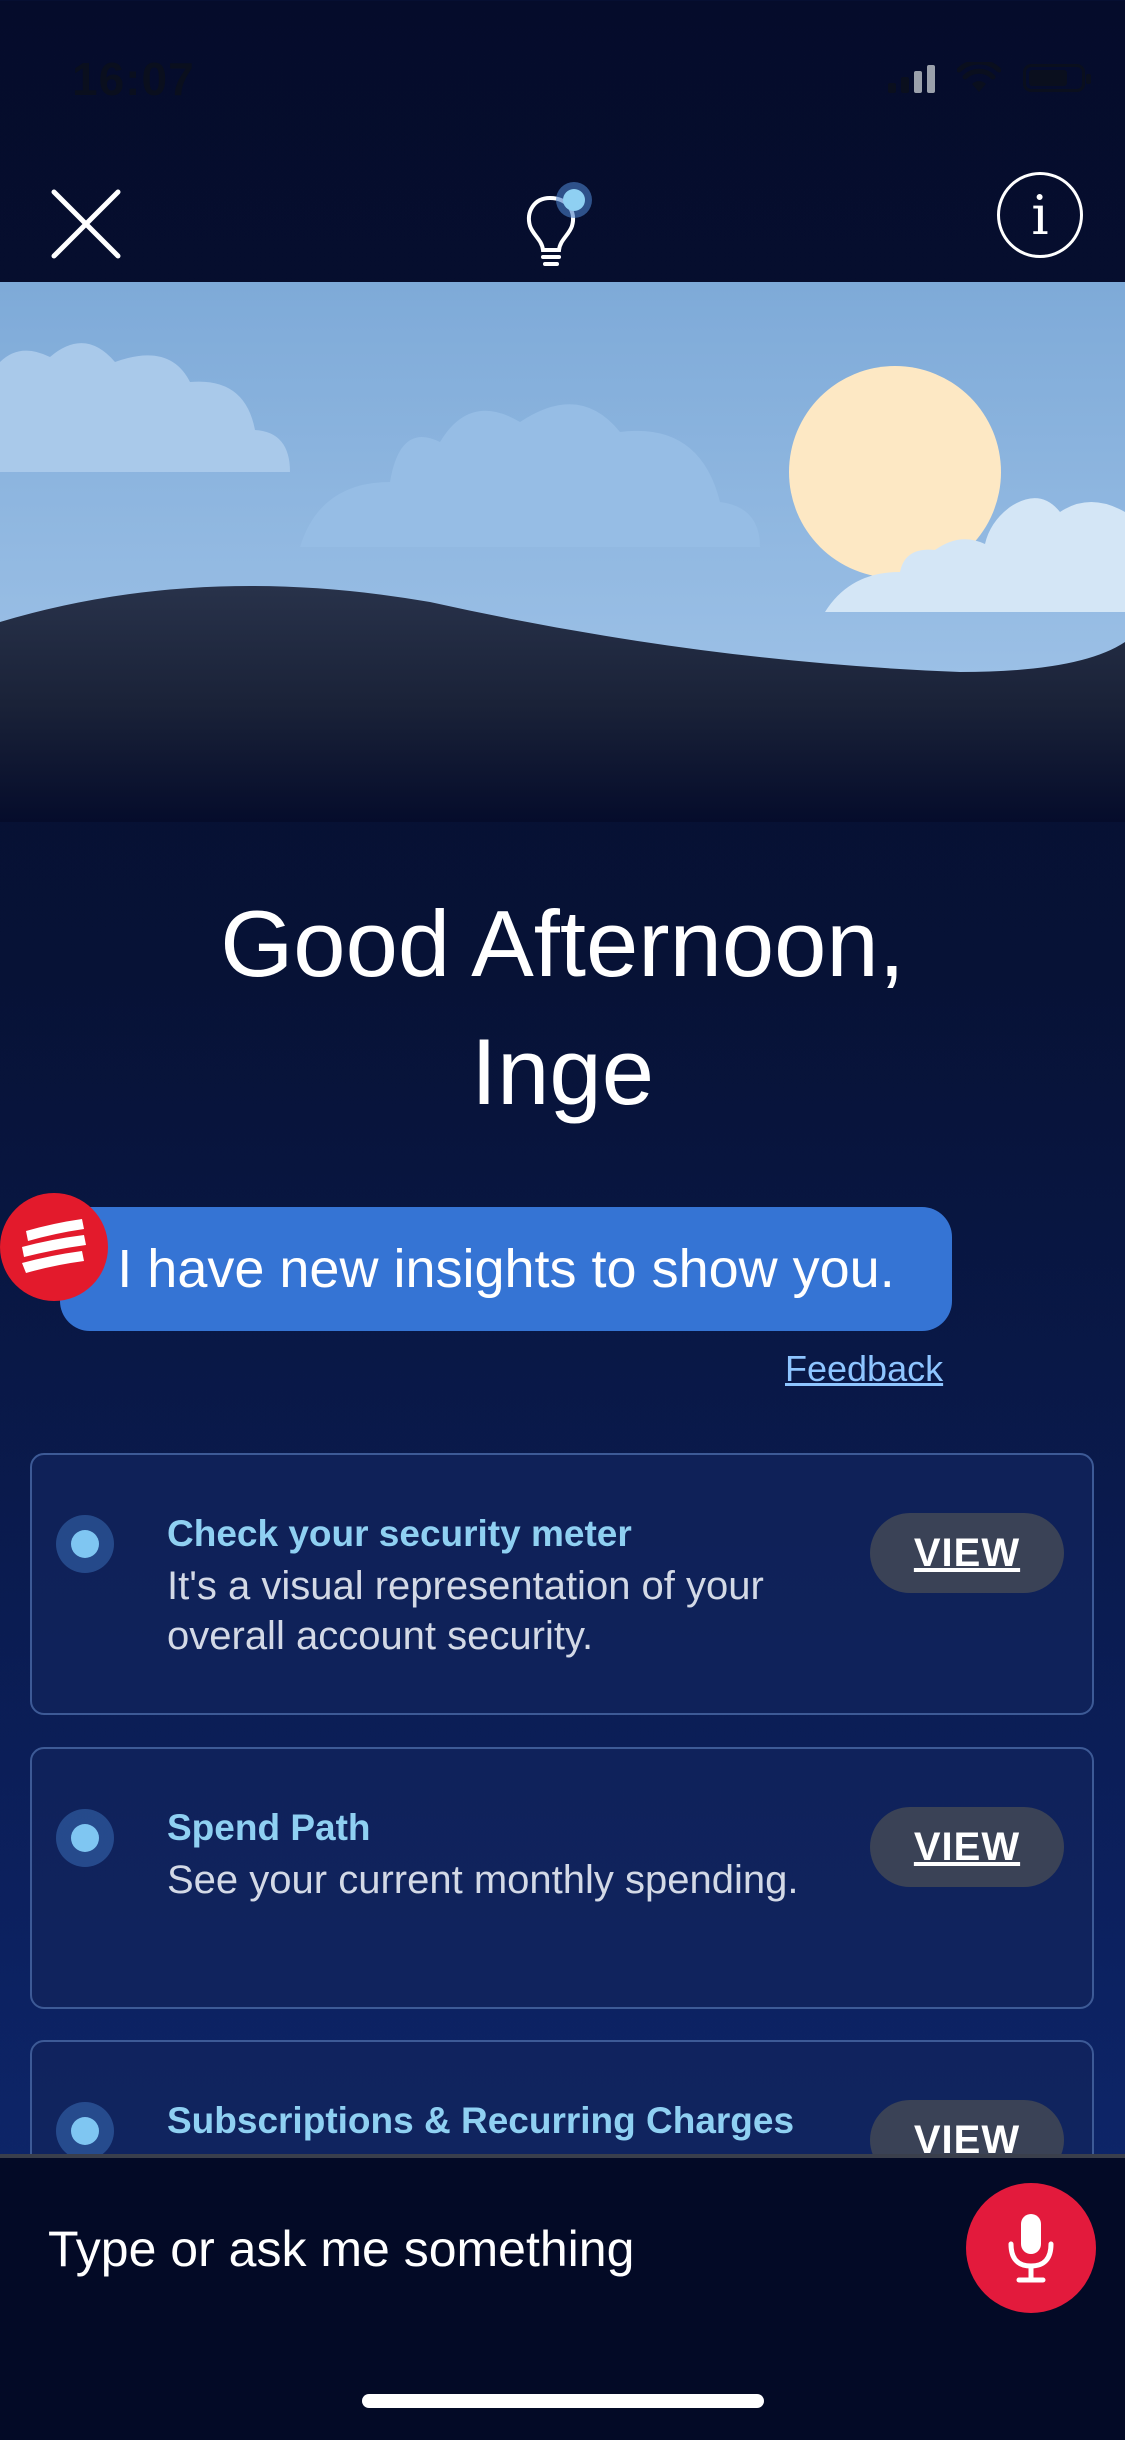  What do you see at coordinates (269, 1827) in the screenshot?
I see `insight-title: Spend Path` at bounding box center [269, 1827].